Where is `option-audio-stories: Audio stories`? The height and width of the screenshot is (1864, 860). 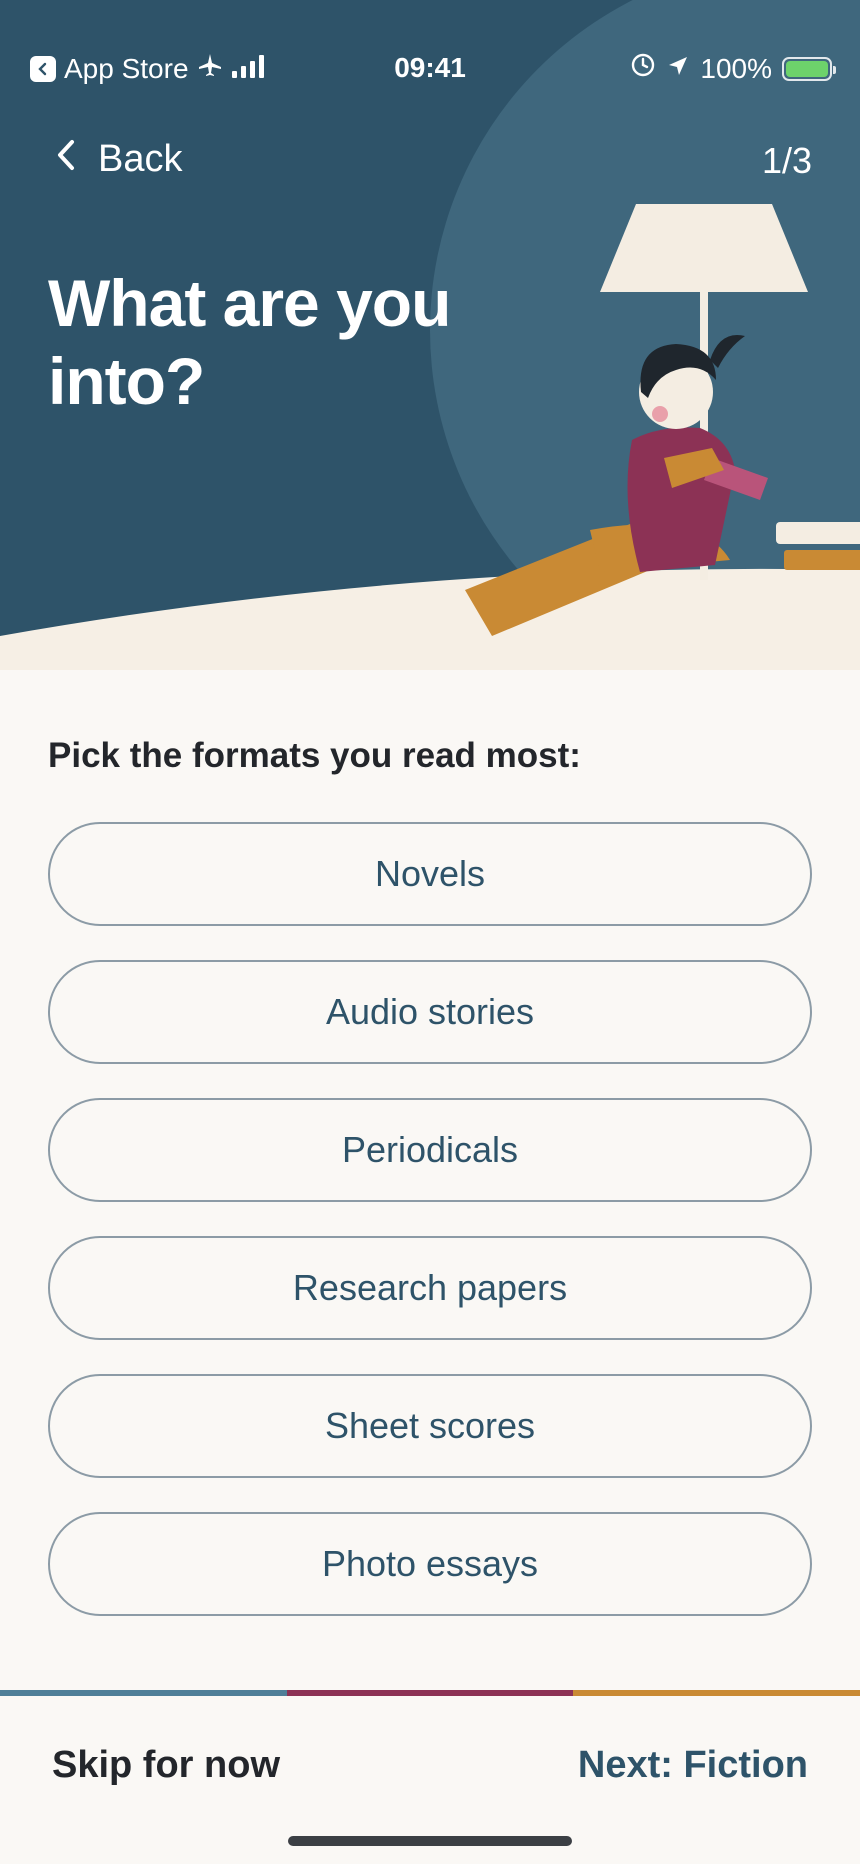 option-audio-stories: Audio stories is located at coordinates (430, 1012).